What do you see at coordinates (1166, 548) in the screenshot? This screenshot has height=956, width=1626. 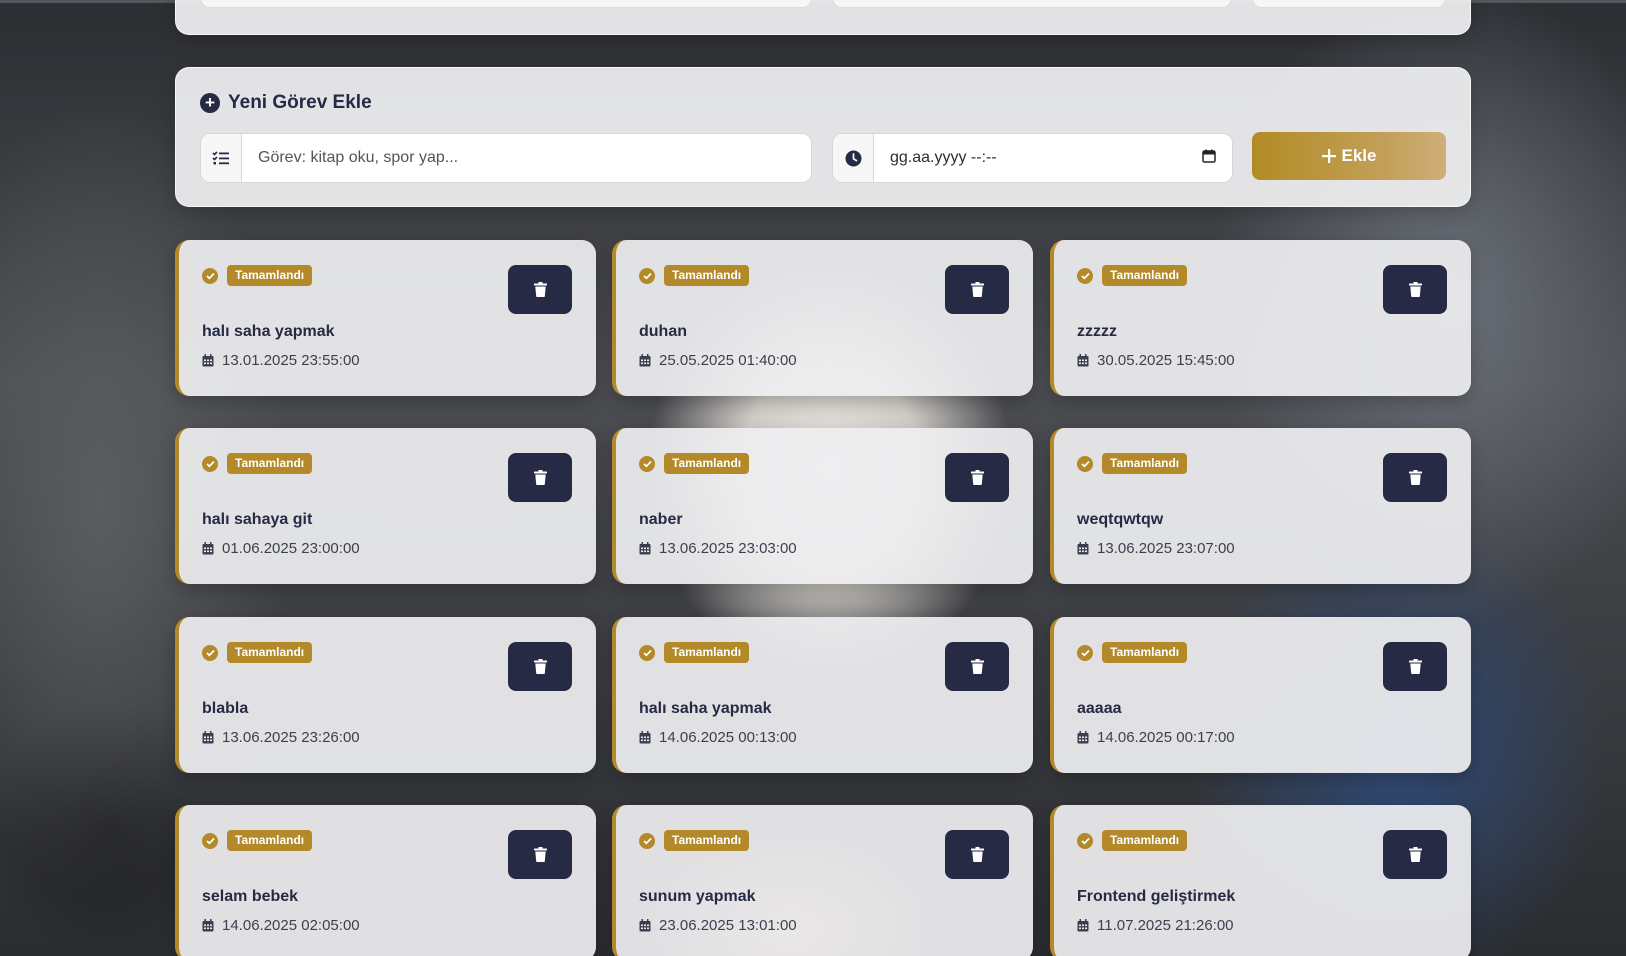 I see `task-date: 13.06.2025 23:07:00` at bounding box center [1166, 548].